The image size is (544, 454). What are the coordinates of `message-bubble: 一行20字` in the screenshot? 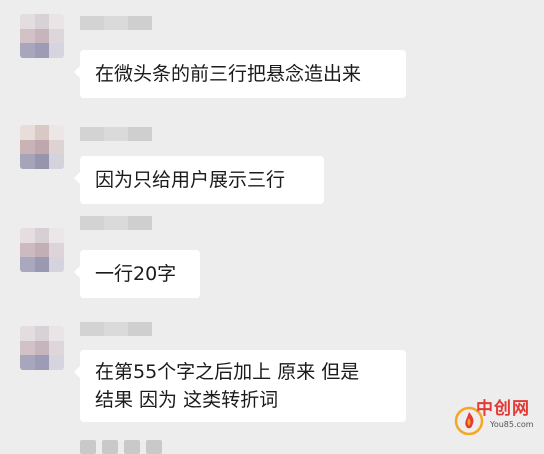 It's located at (137, 274).